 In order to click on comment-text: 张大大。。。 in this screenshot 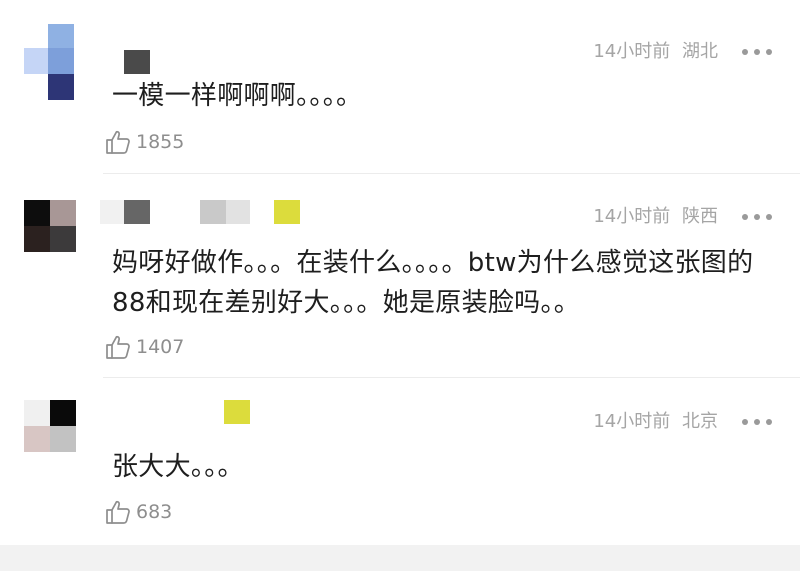, I will do `click(178, 467)`.